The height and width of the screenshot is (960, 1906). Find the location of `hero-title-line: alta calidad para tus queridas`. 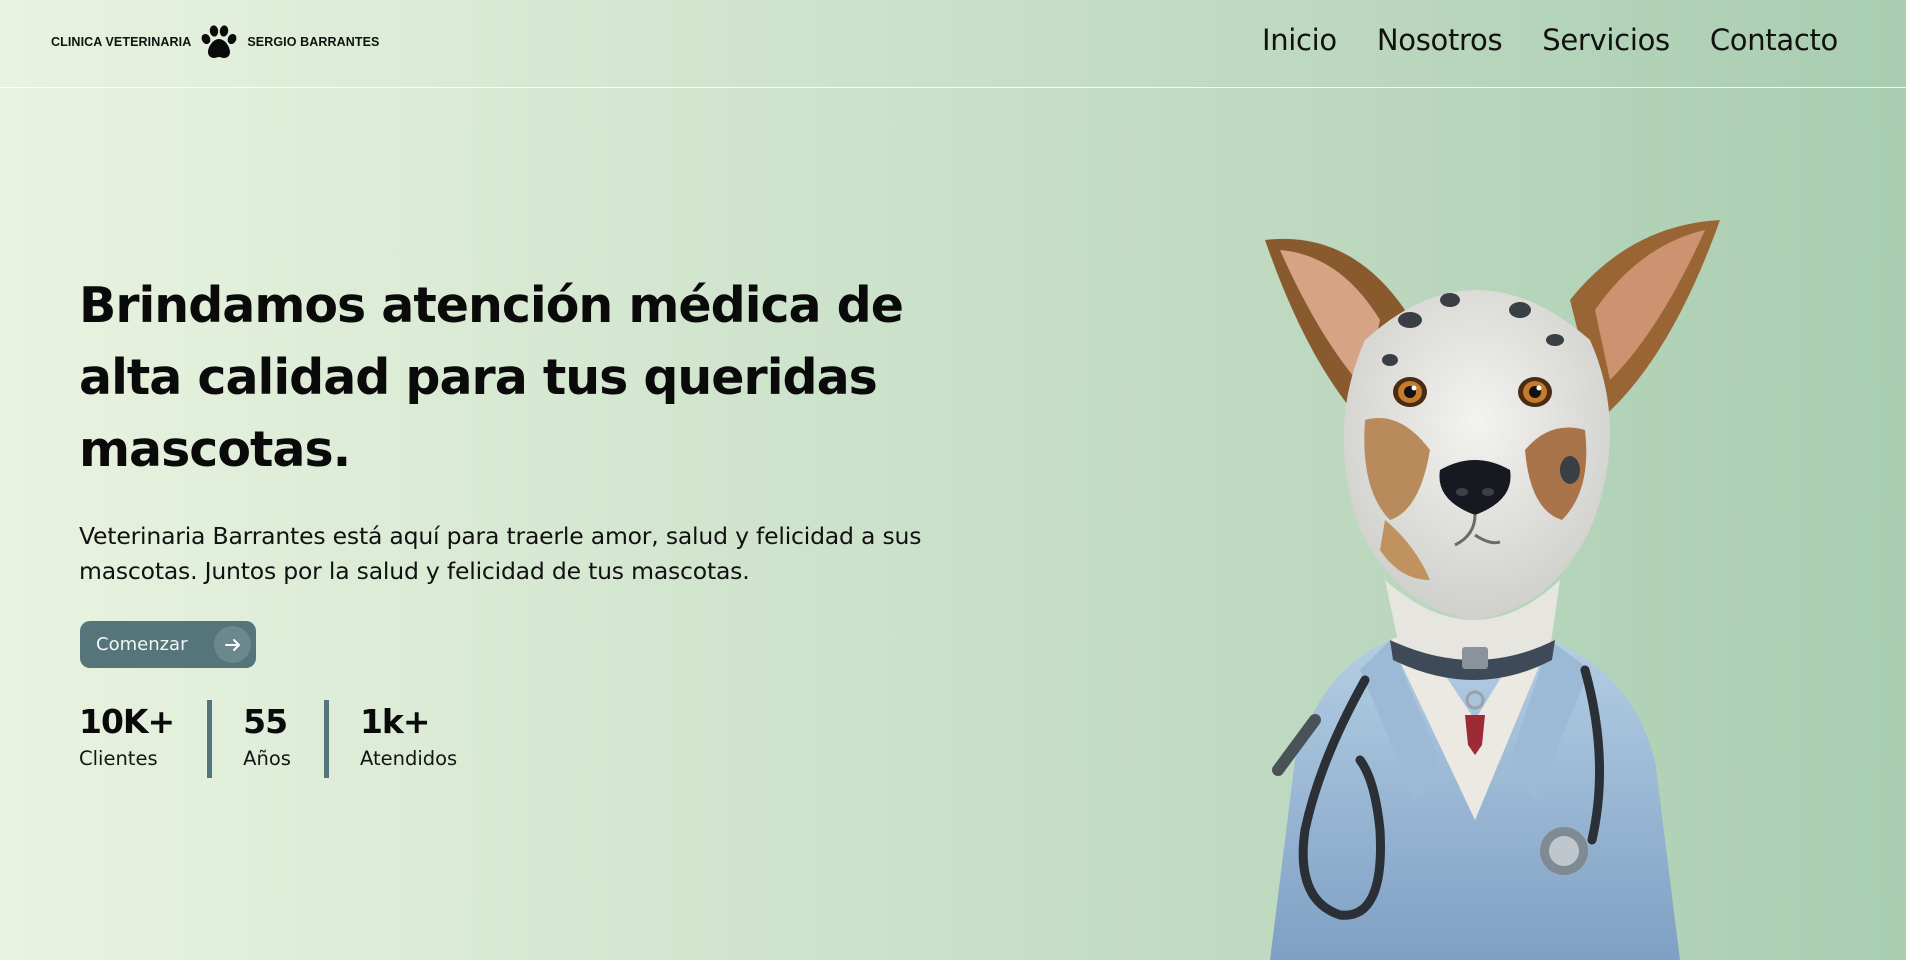

hero-title-line: alta calidad para tus queridas is located at coordinates (478, 377).